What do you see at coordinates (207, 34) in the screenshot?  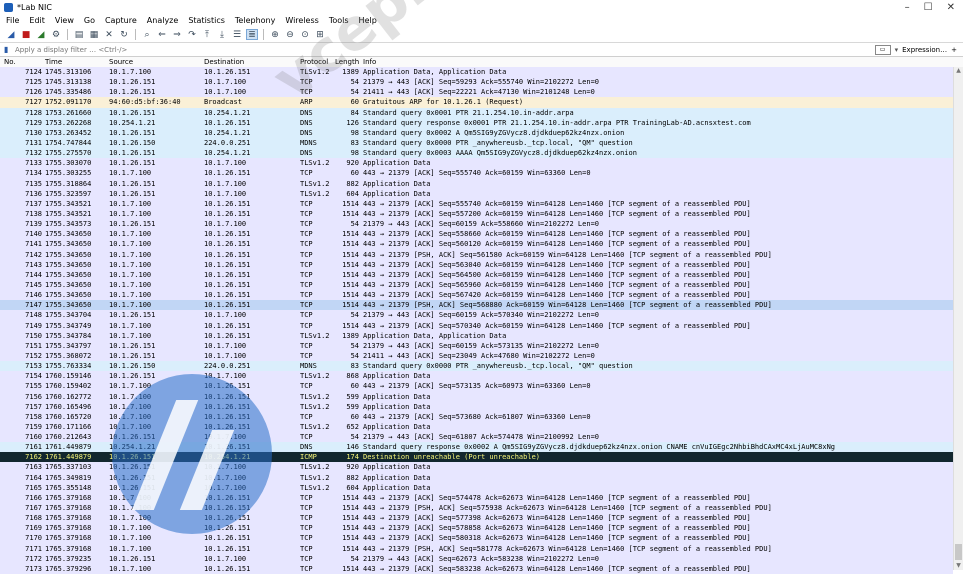 I see `first-icon: ⤒` at bounding box center [207, 34].